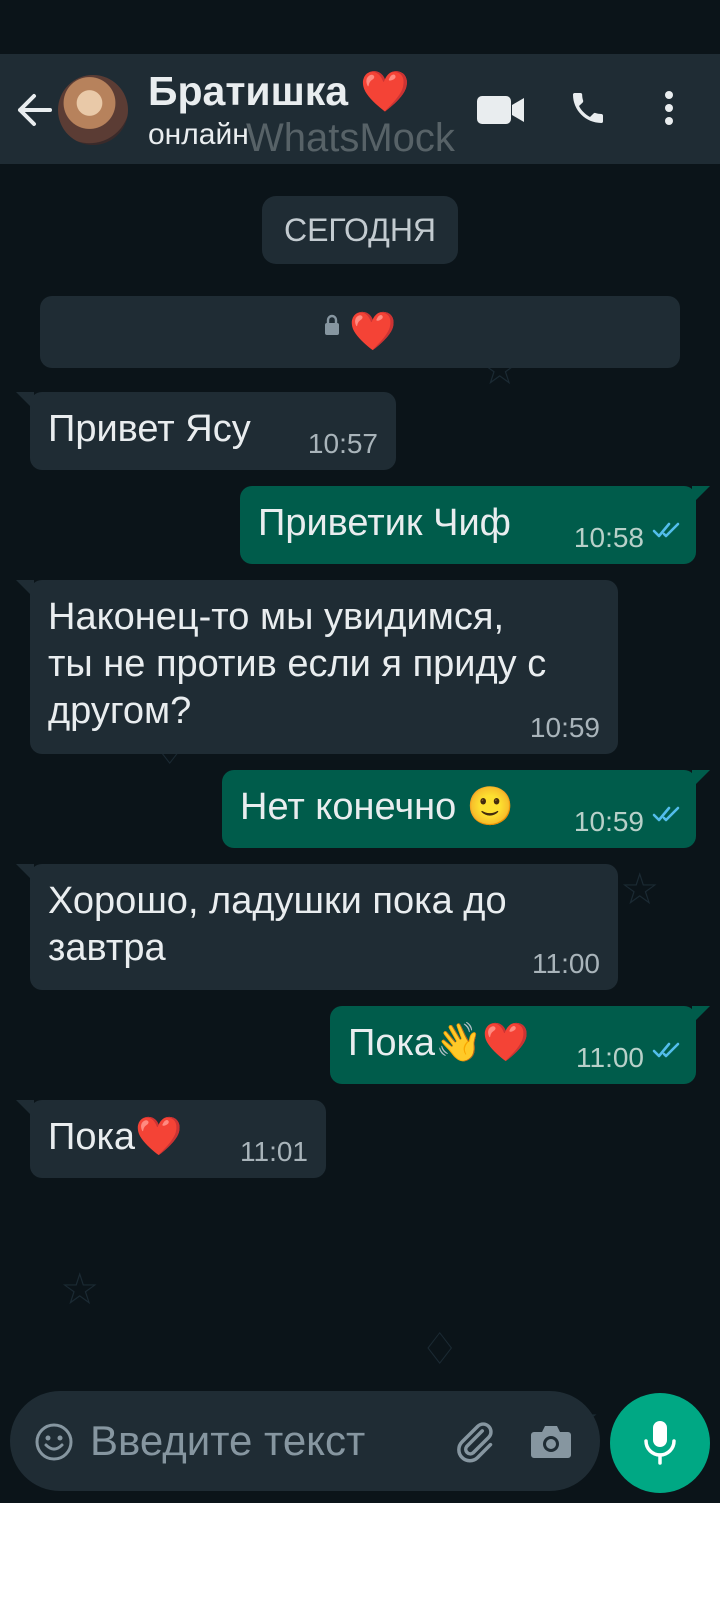 Image resolution: width=720 pixels, height=1600 pixels. I want to click on message-text-with-emoji: Пока👋❤️, so click(439, 1043).